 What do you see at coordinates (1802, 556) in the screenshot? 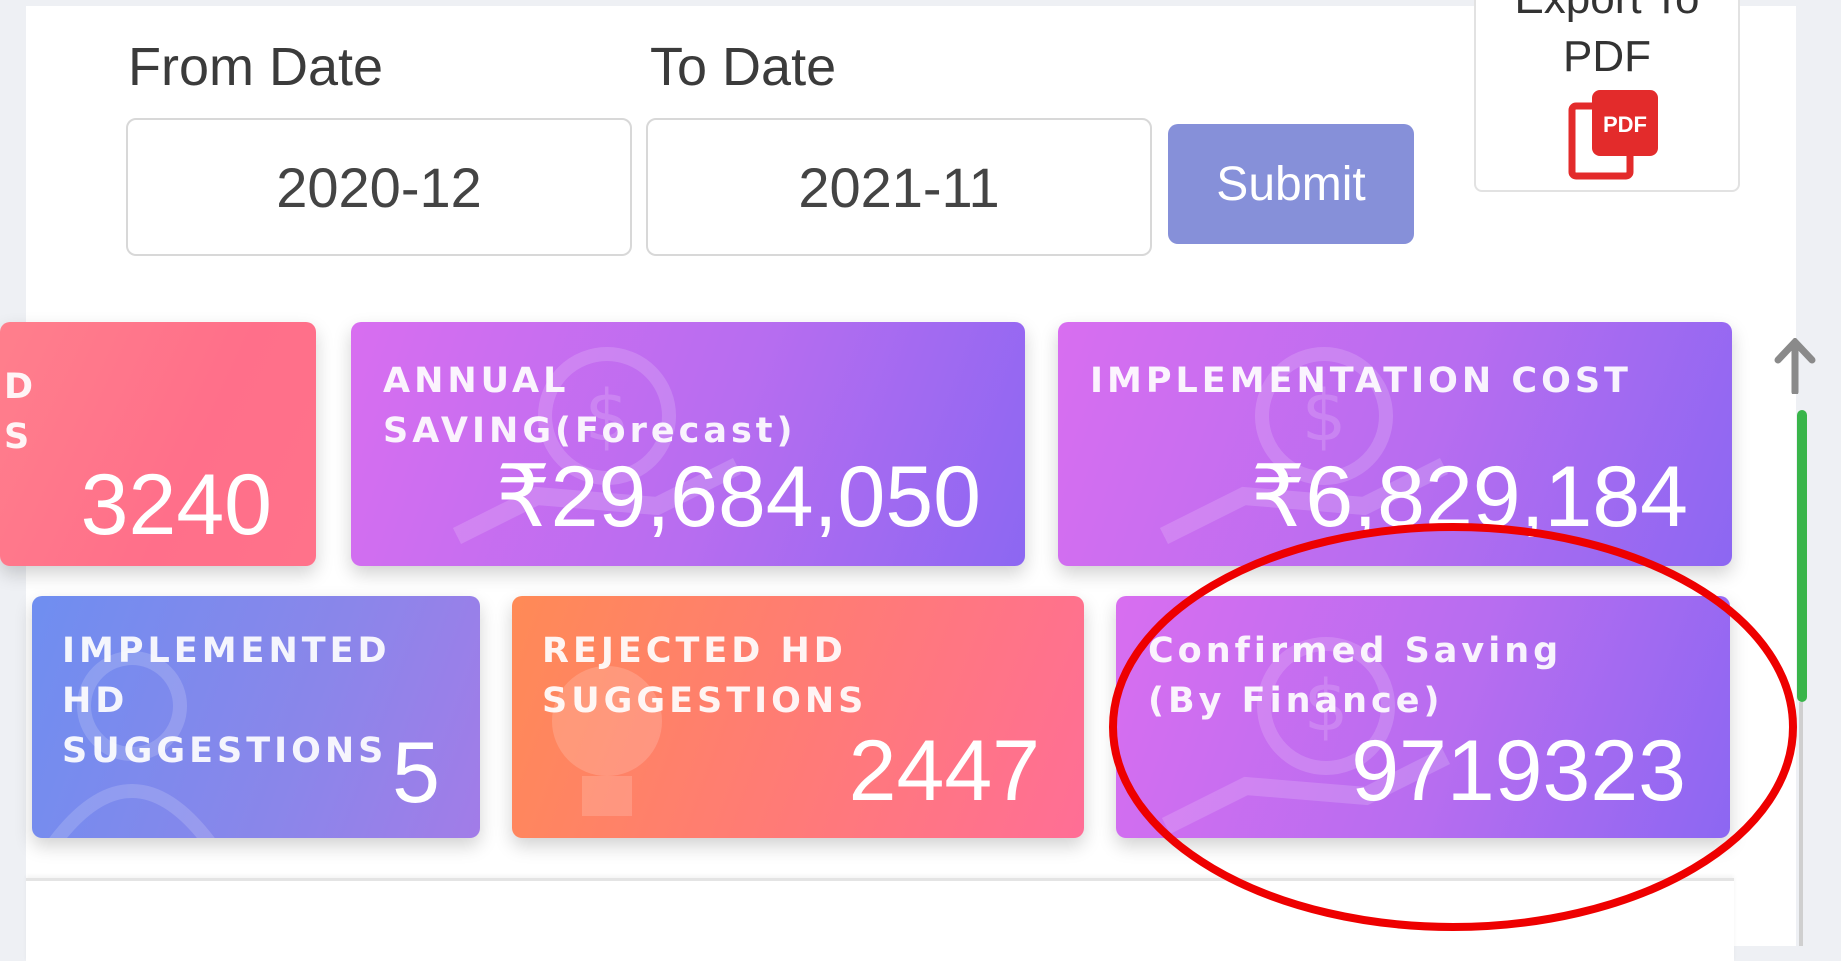
I see `scrollbar-thumb` at bounding box center [1802, 556].